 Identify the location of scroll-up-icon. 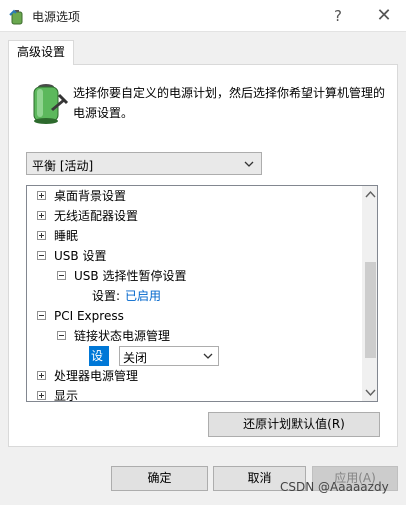
(370, 194).